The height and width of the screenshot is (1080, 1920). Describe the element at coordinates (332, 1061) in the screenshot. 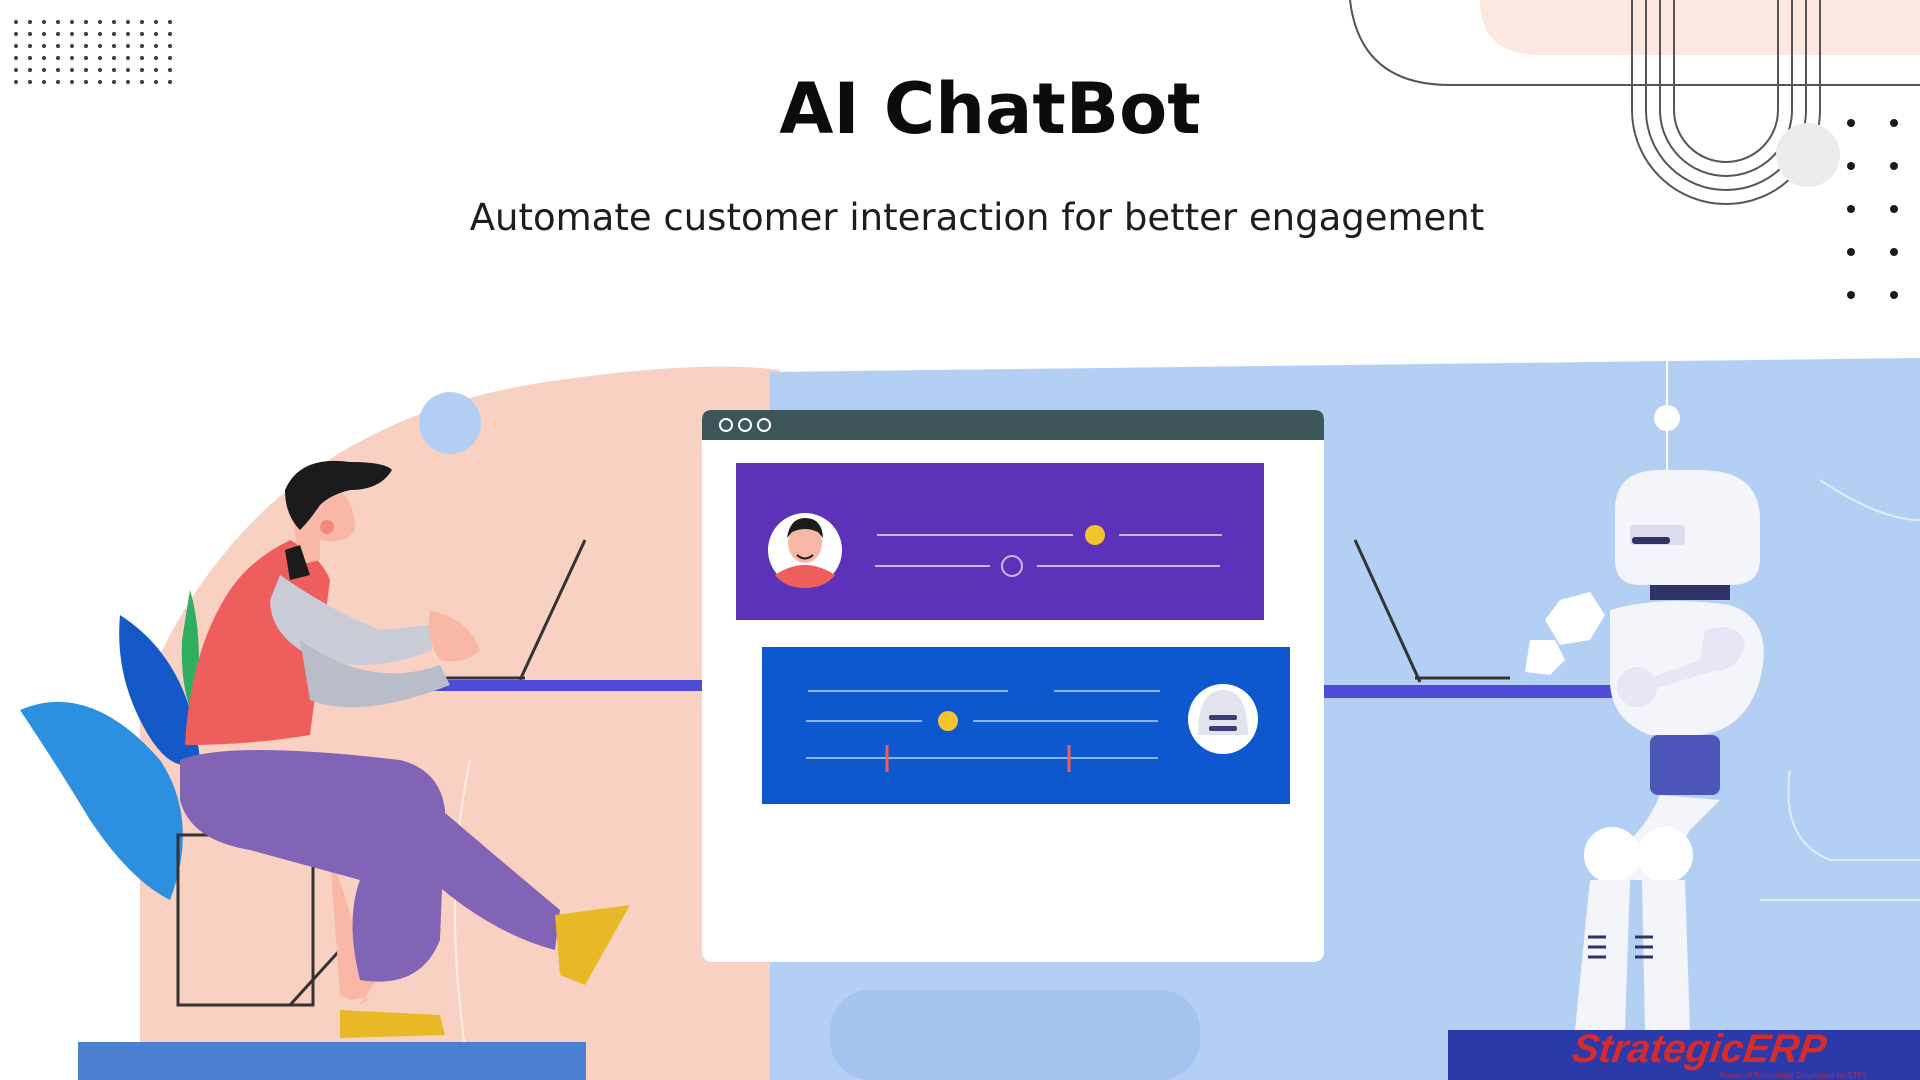

I see `floor-left` at that location.